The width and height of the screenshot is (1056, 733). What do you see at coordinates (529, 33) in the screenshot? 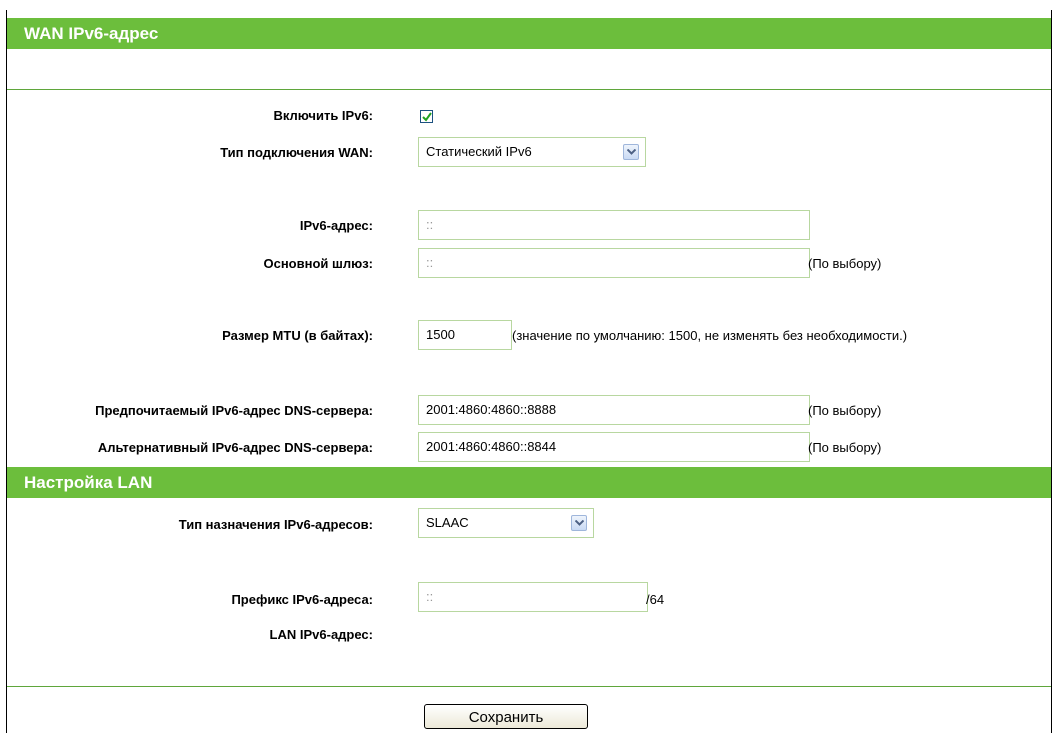
I see `wan-section-header: WAN IPv6-адрес` at bounding box center [529, 33].